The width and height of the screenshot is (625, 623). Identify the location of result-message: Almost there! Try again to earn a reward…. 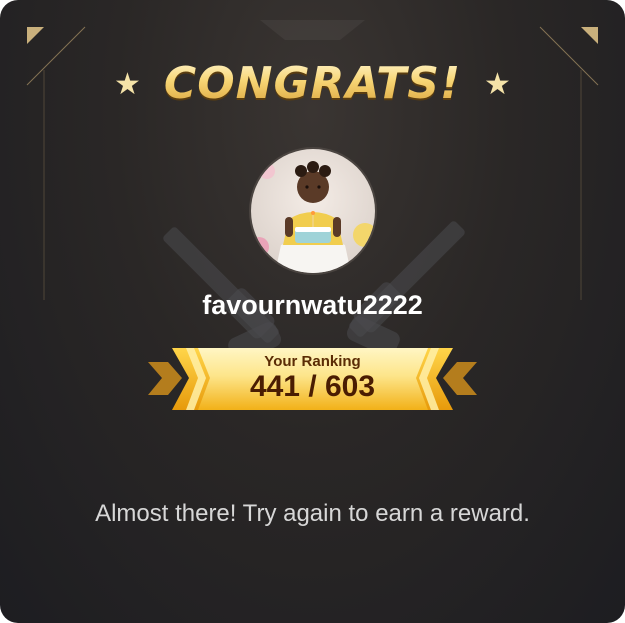
(312, 513).